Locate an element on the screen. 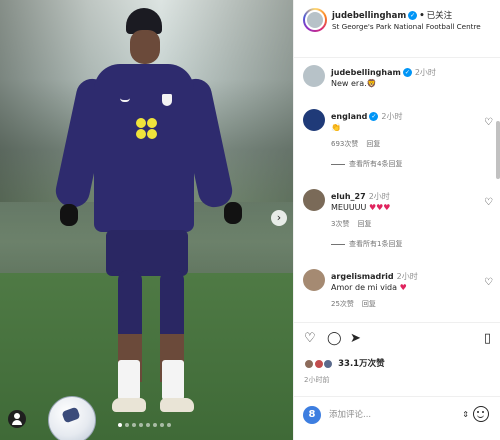  view-replies-button: 查看所有4条回复 is located at coordinates (366, 164).